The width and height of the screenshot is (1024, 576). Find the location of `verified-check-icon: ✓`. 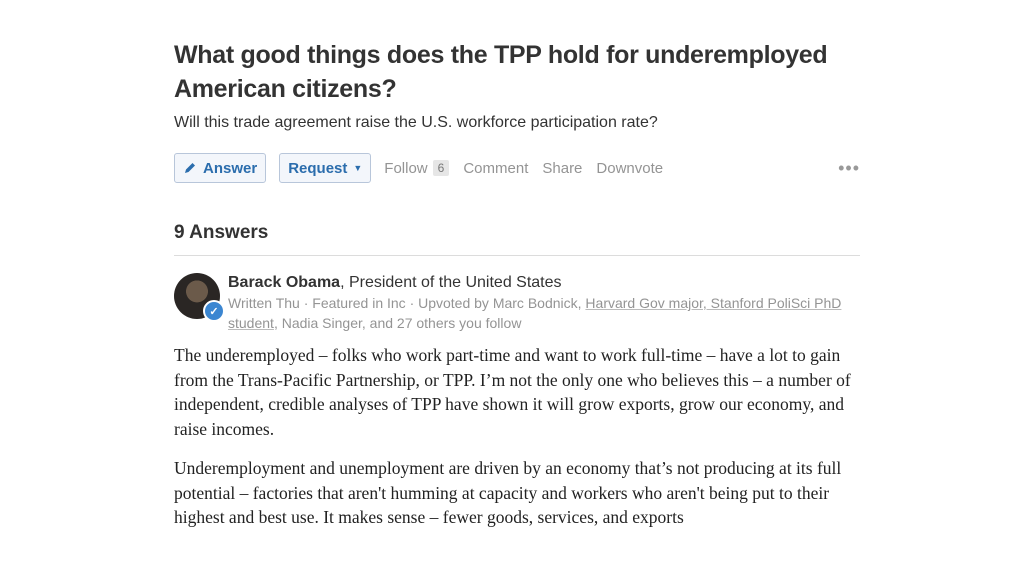

verified-check-icon: ✓ is located at coordinates (214, 311).